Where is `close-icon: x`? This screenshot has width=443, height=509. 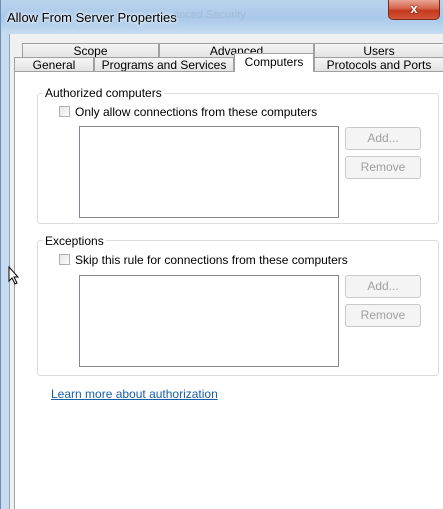 close-icon: x is located at coordinates (414, 8).